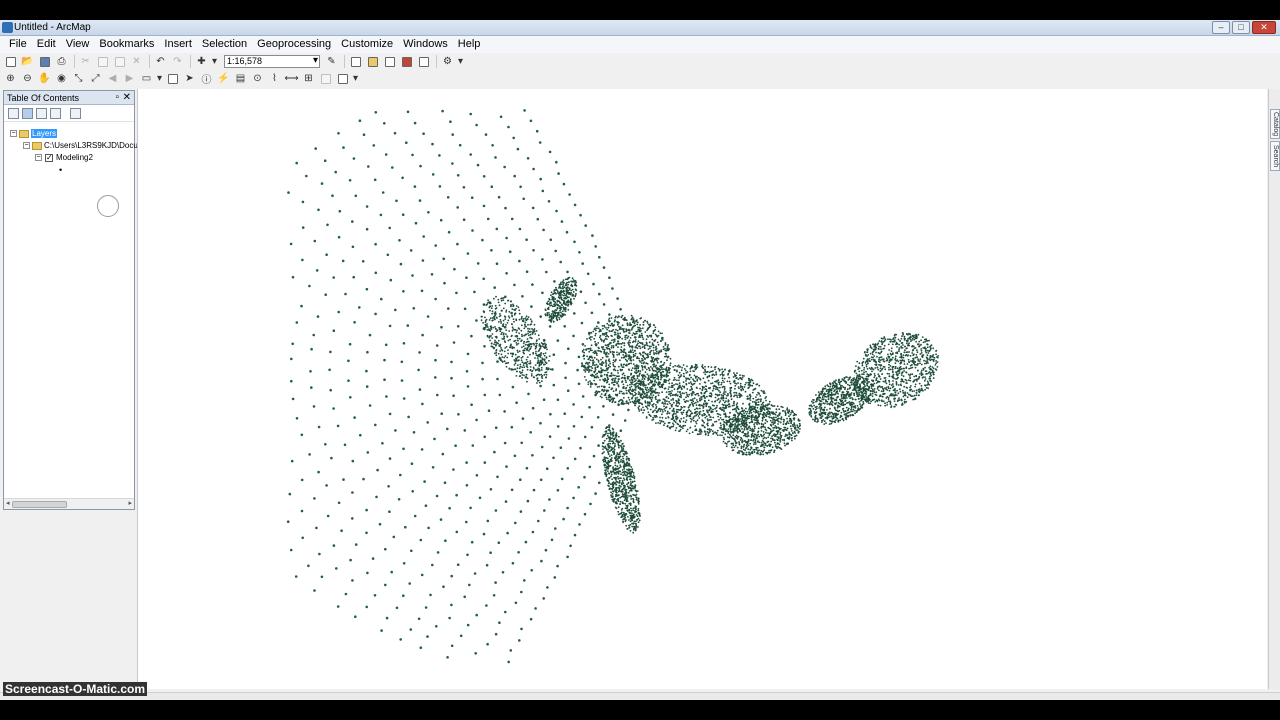 The image size is (1280, 720). I want to click on close-window-button: ✕, so click(1264, 27).